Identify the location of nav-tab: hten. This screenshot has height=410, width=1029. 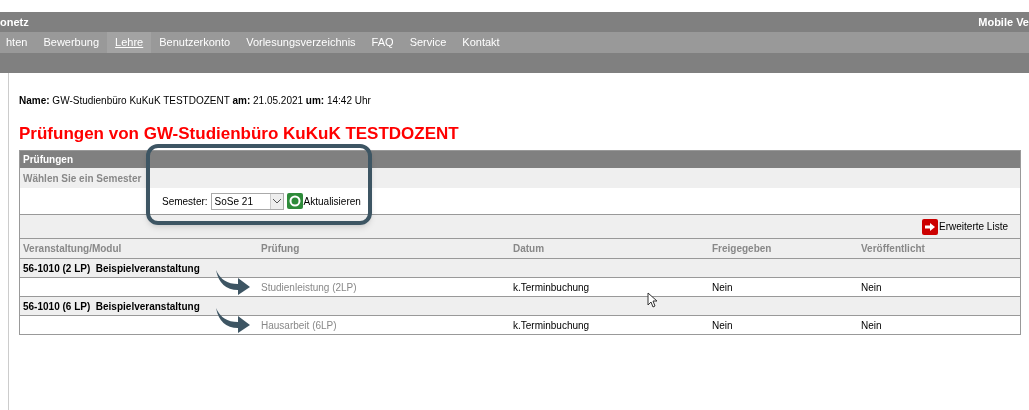
(18, 42).